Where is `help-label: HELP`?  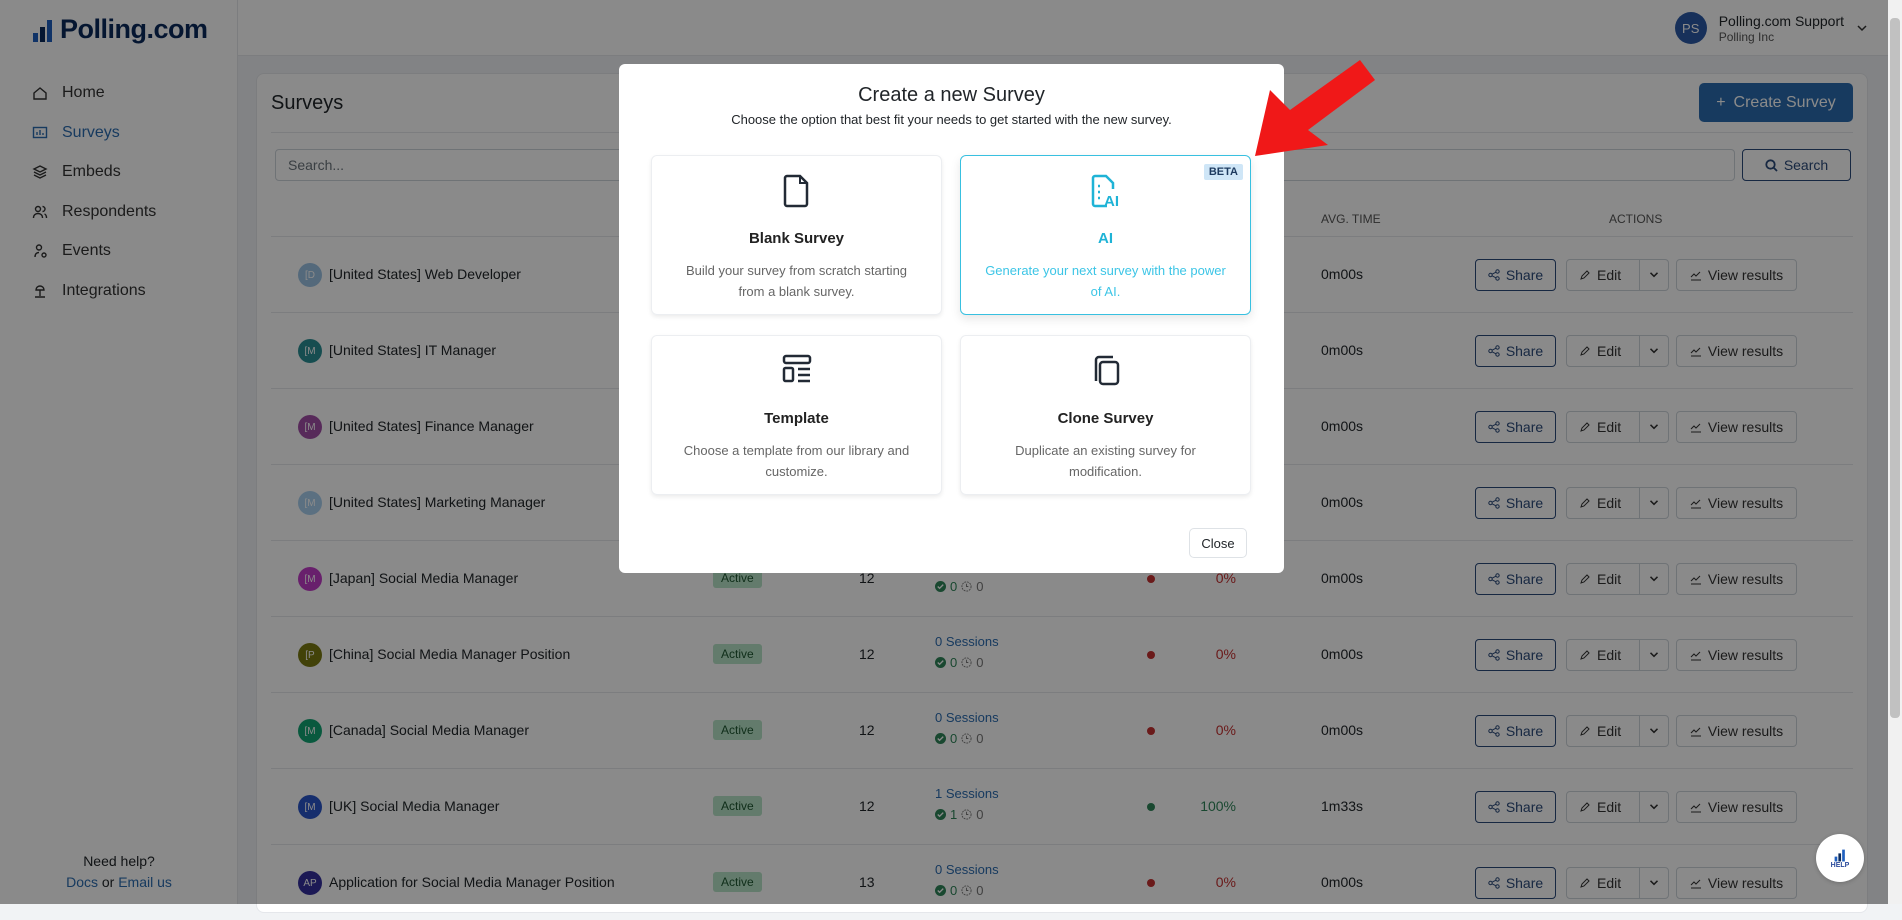
help-label: HELP is located at coordinates (1840, 865).